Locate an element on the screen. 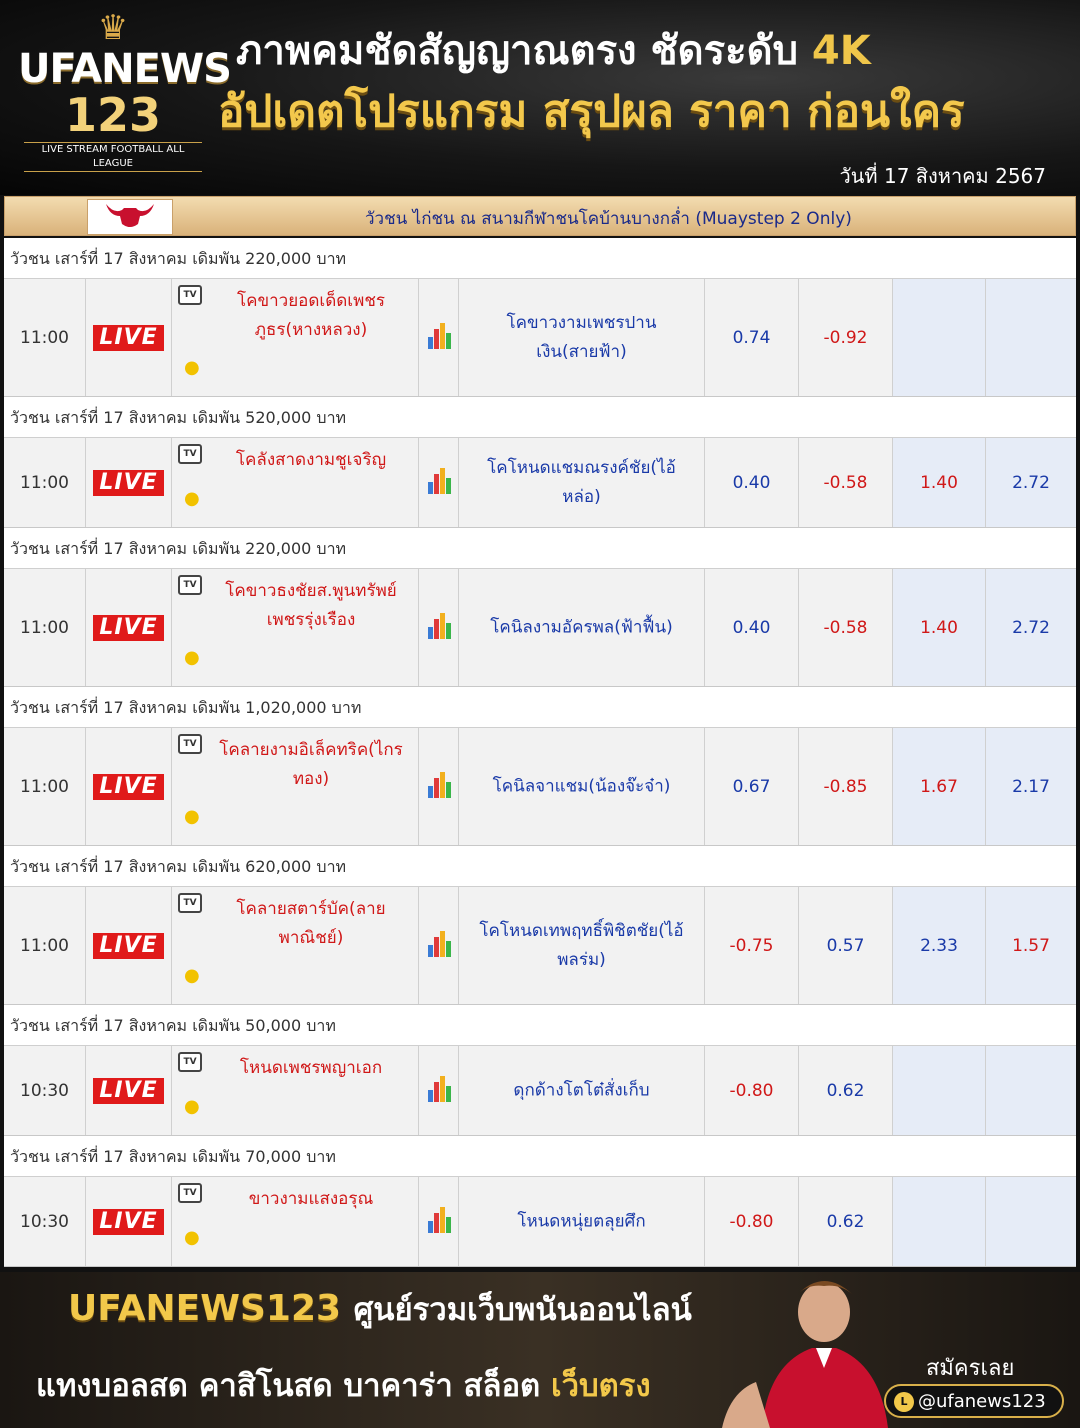 The height and width of the screenshot is (1428, 1080). odds-value-4: 1.57 is located at coordinates (1031, 946).